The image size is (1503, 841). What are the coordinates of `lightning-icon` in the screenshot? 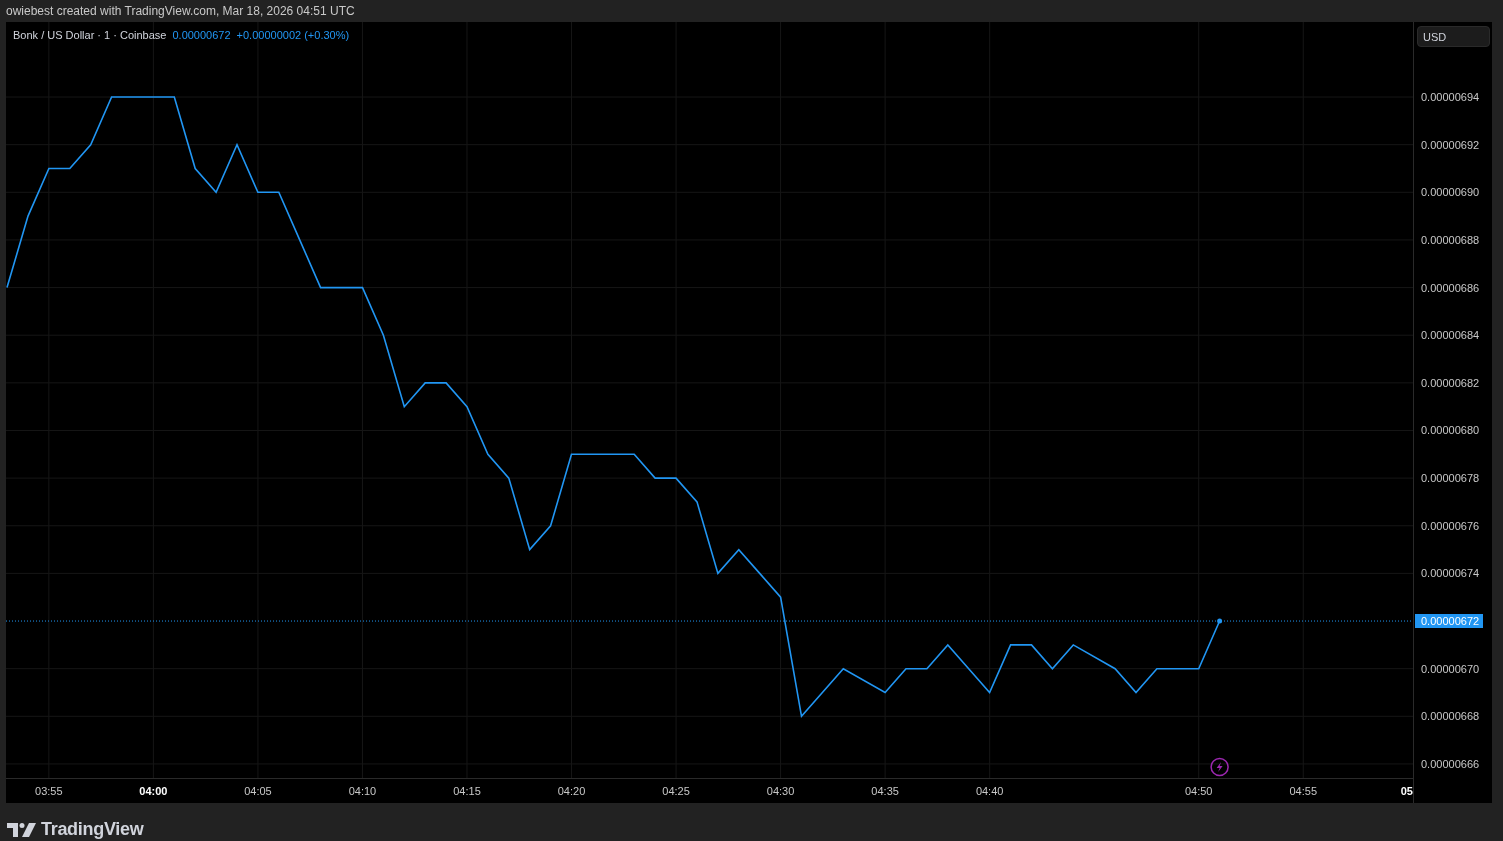 It's located at (1219, 767).